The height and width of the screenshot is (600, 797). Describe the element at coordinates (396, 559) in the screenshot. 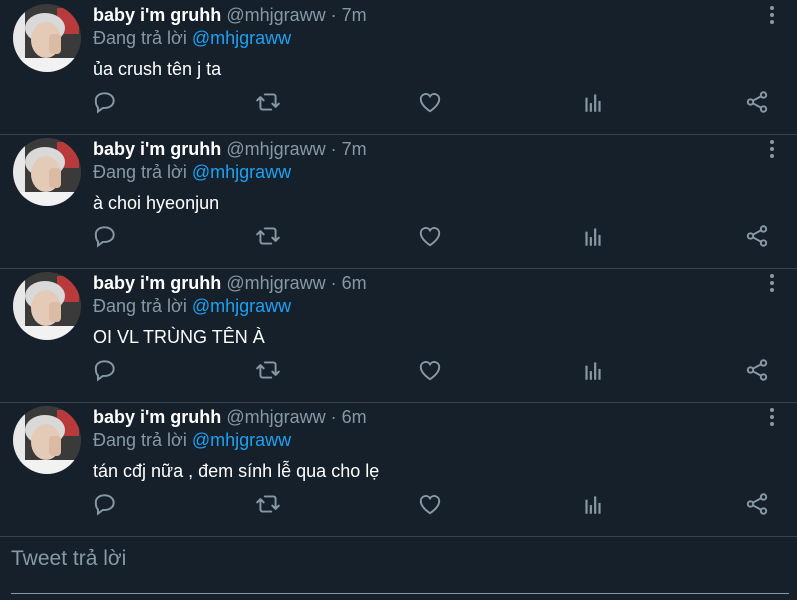

I see `reply-input` at that location.